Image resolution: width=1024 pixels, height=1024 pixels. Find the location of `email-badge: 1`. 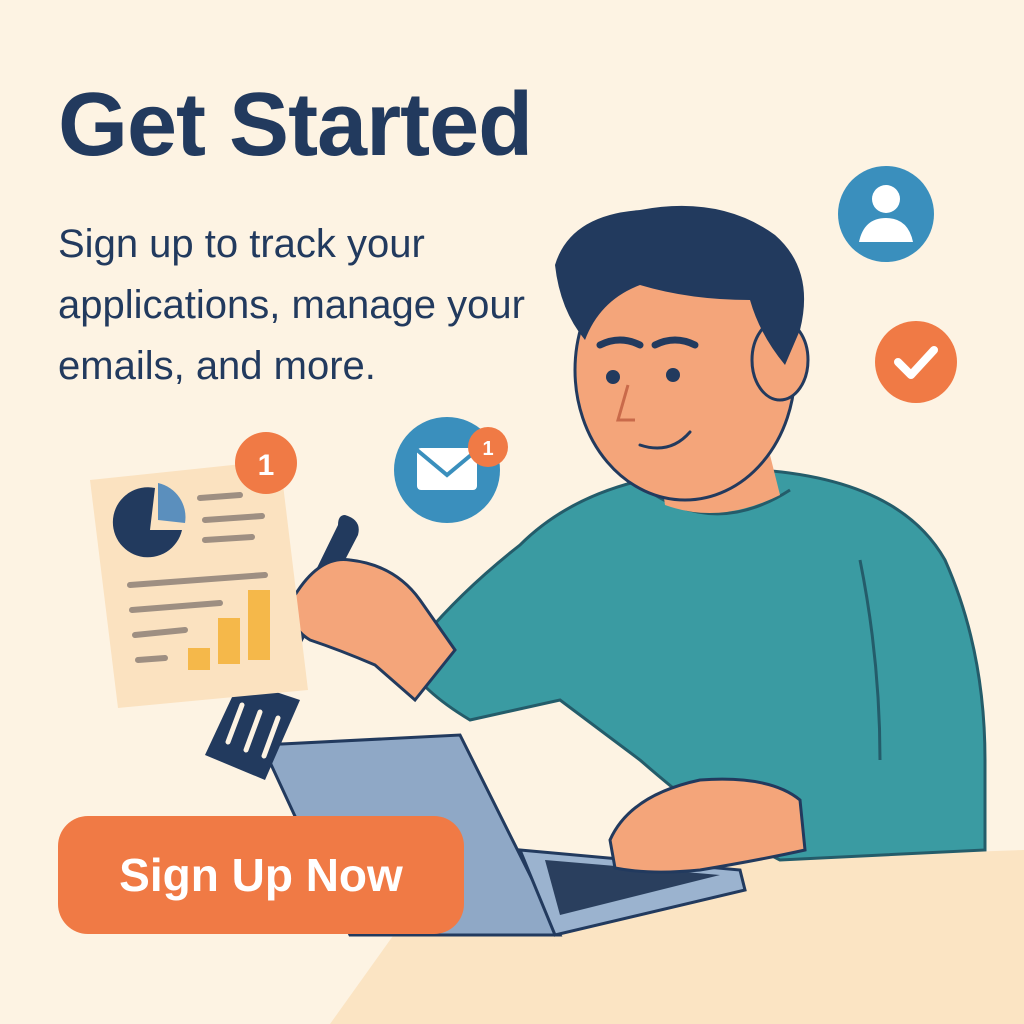

email-badge: 1 is located at coordinates (488, 447).